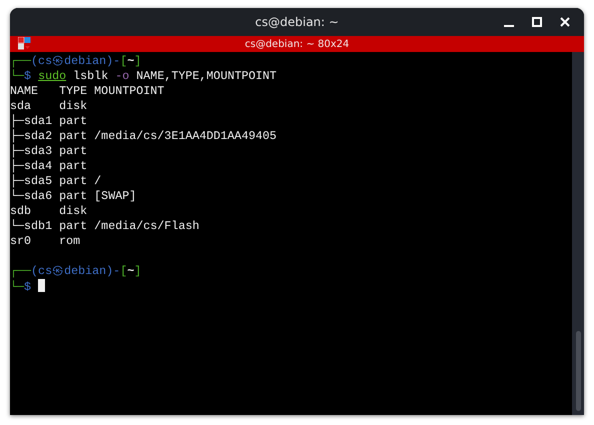 This screenshot has height=425, width=594. Describe the element at coordinates (565, 22) in the screenshot. I see `close-icon` at that location.